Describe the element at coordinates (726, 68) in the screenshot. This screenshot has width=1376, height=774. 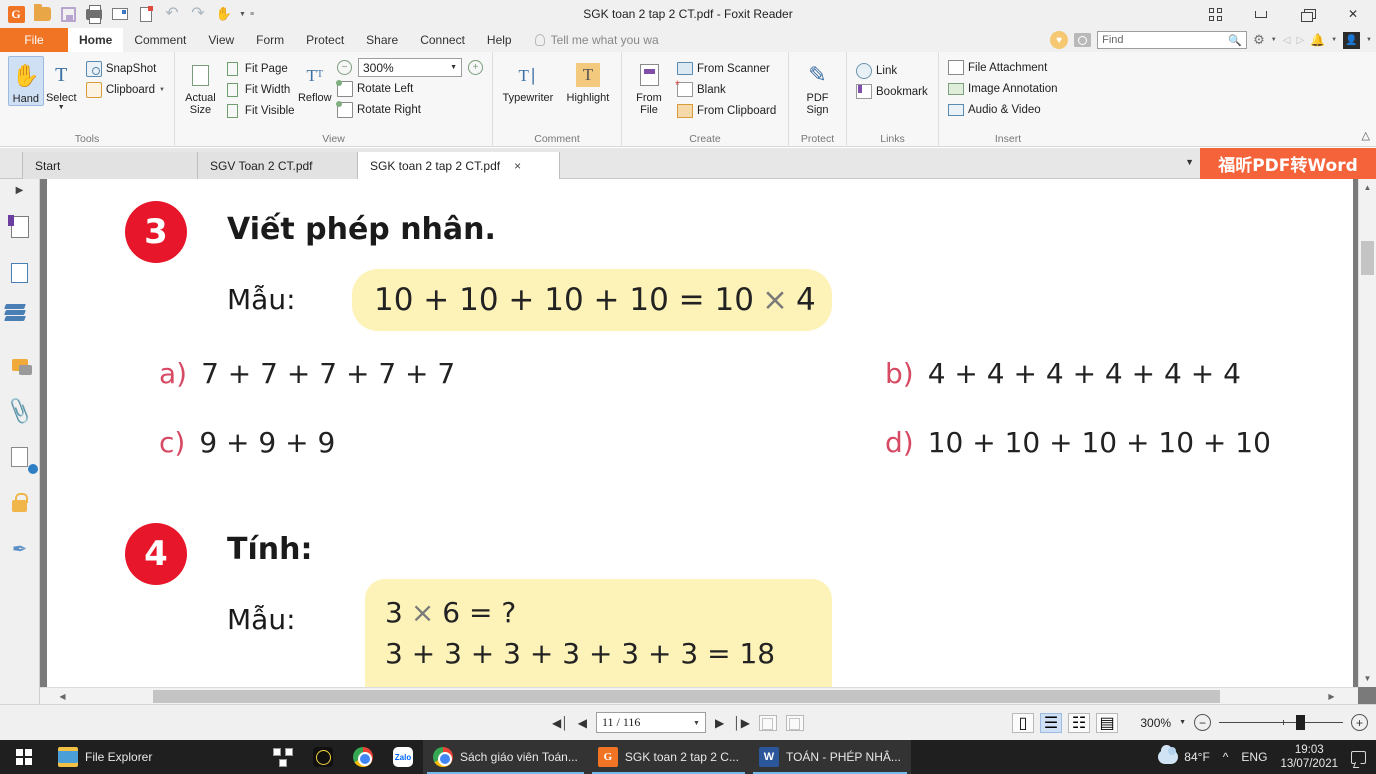
I see `from-scanner-button: From Scanner` at that location.